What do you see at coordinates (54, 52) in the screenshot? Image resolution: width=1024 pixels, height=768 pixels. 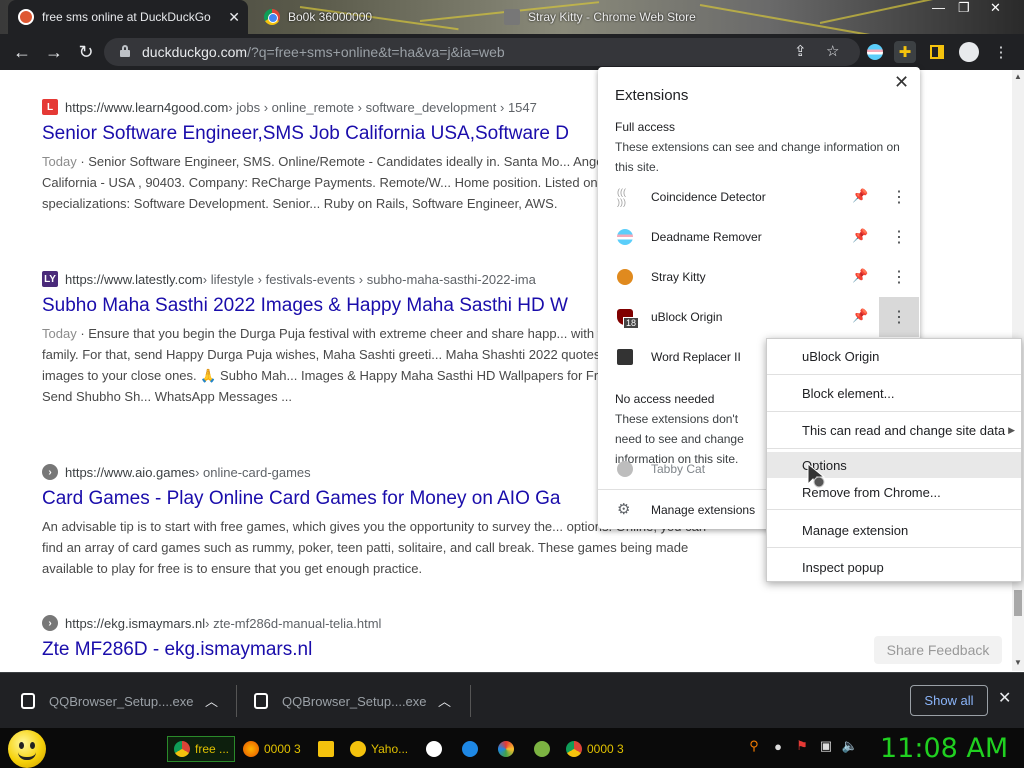 I see `forward-button: →` at bounding box center [54, 52].